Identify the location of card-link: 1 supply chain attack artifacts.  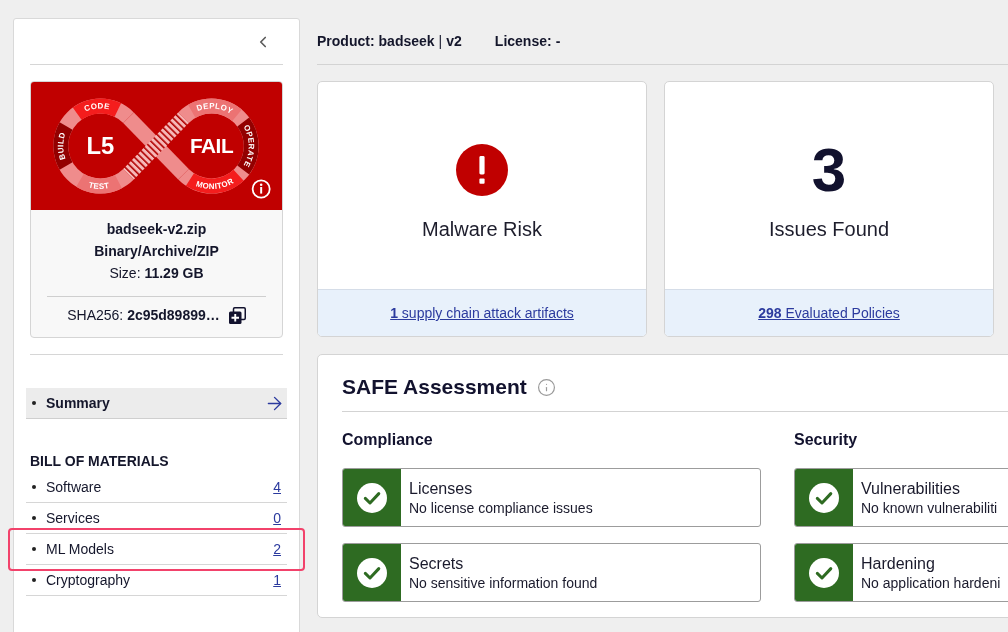
(482, 313).